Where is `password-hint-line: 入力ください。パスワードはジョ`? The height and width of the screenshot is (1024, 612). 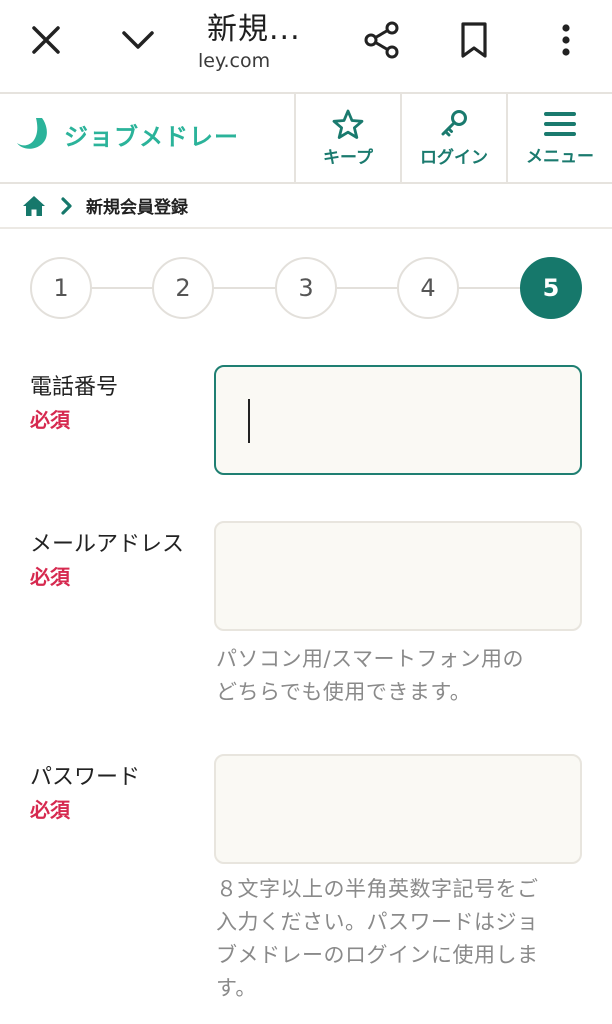 password-hint-line: 入力ください。パスワードはジョ is located at coordinates (377, 922).